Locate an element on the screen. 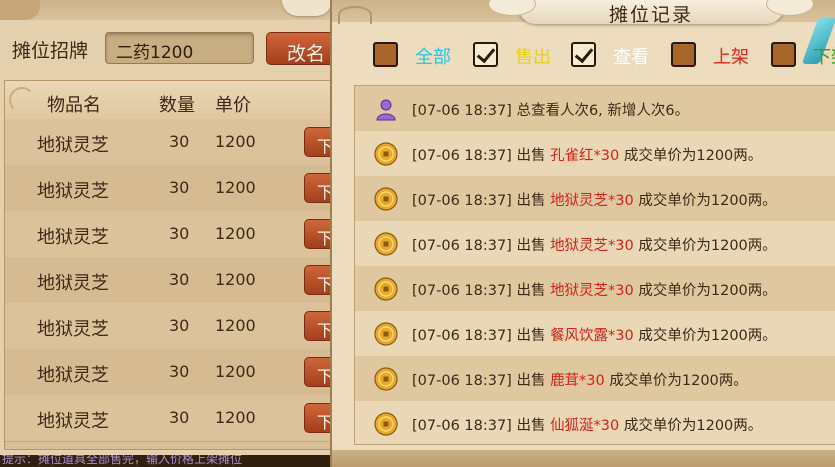  log-item-name: 鹿茸*30 is located at coordinates (577, 381).